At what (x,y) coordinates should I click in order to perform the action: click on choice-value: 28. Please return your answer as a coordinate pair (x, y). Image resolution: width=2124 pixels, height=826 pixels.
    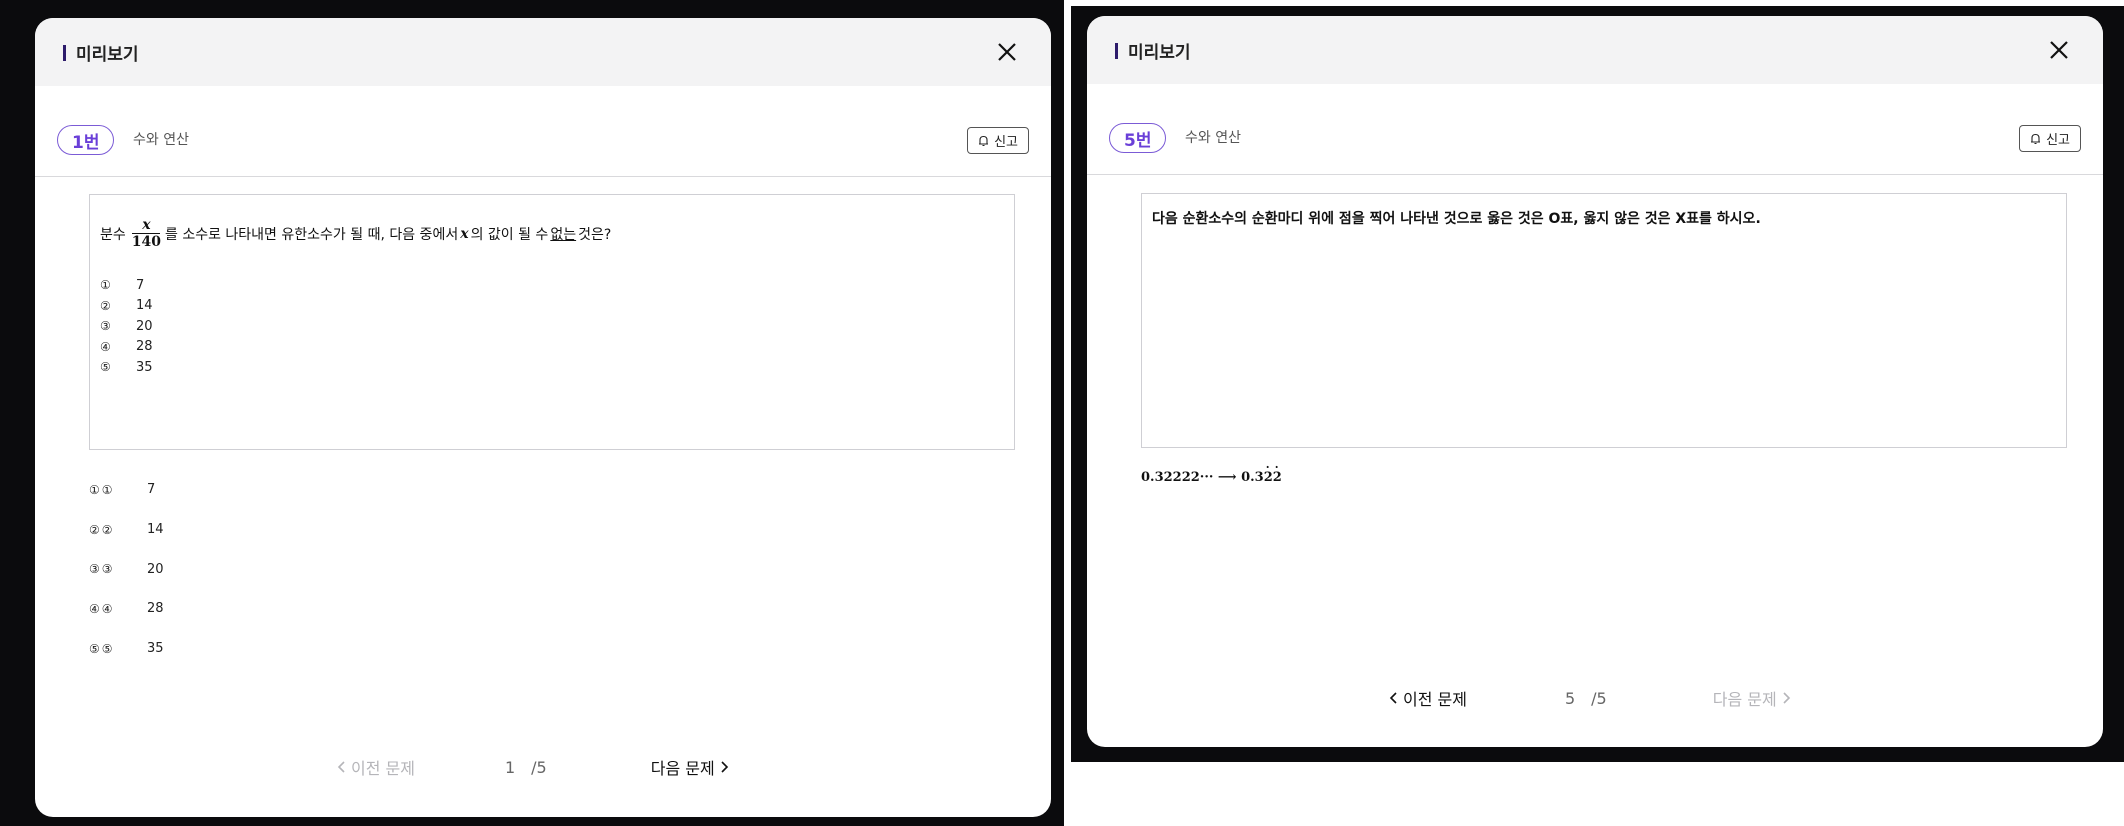
    Looking at the image, I should click on (144, 347).